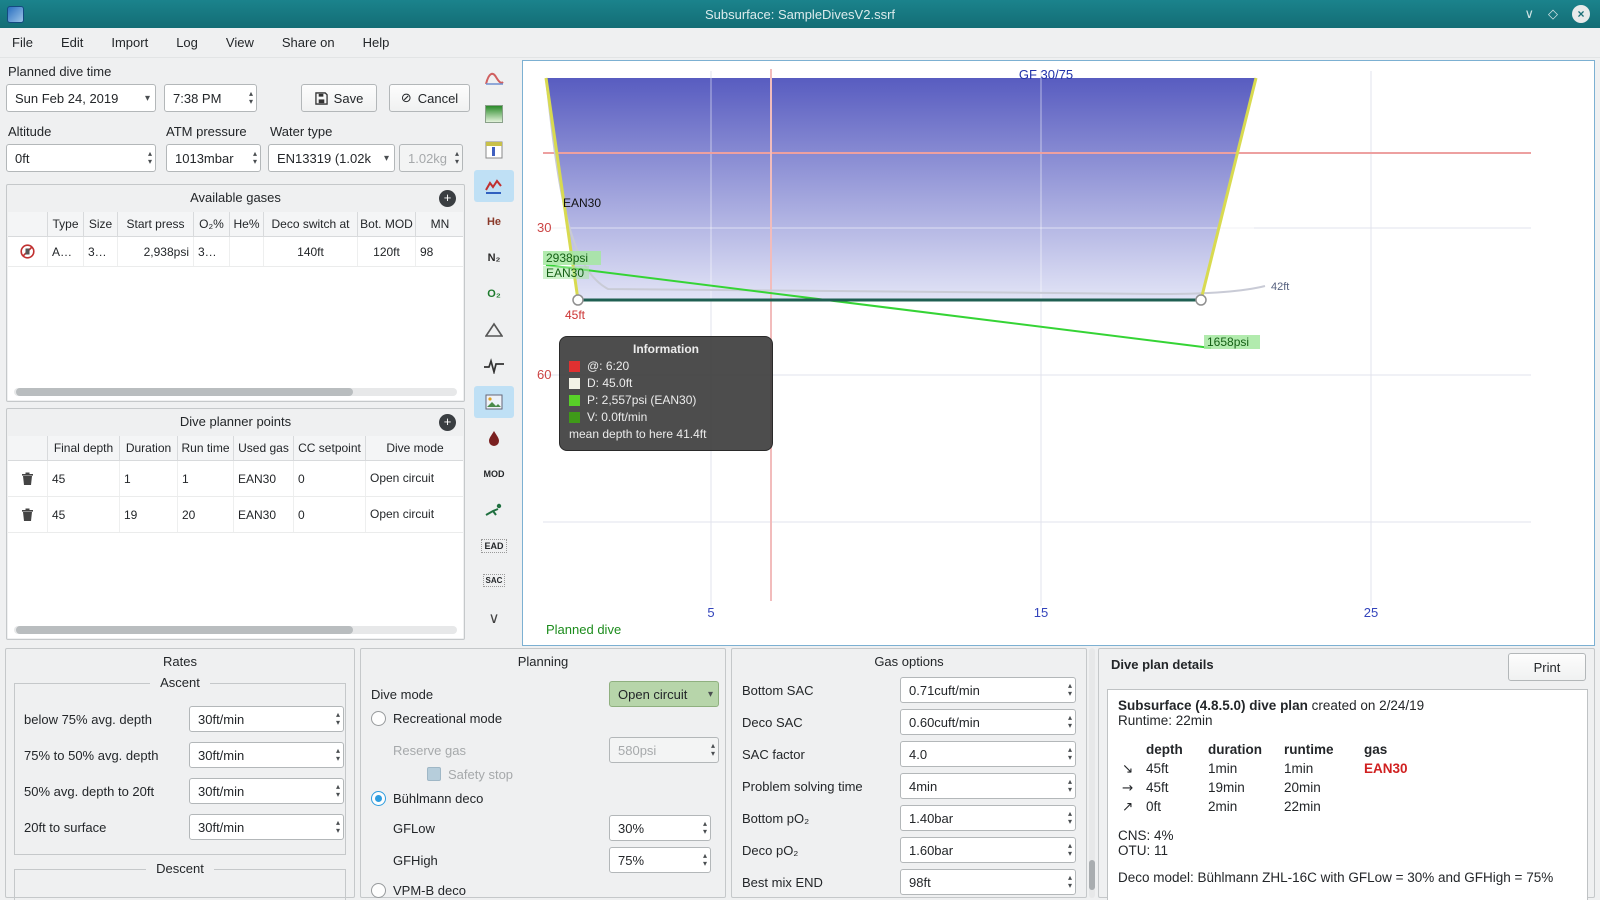  Describe the element at coordinates (247, 251) in the screenshot. I see `gas-he` at that location.